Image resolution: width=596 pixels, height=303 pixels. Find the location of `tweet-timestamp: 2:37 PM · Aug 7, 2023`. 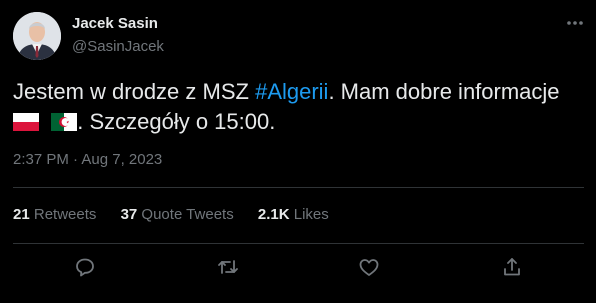

tweet-timestamp: 2:37 PM · Aug 7, 2023 is located at coordinates (87, 159).